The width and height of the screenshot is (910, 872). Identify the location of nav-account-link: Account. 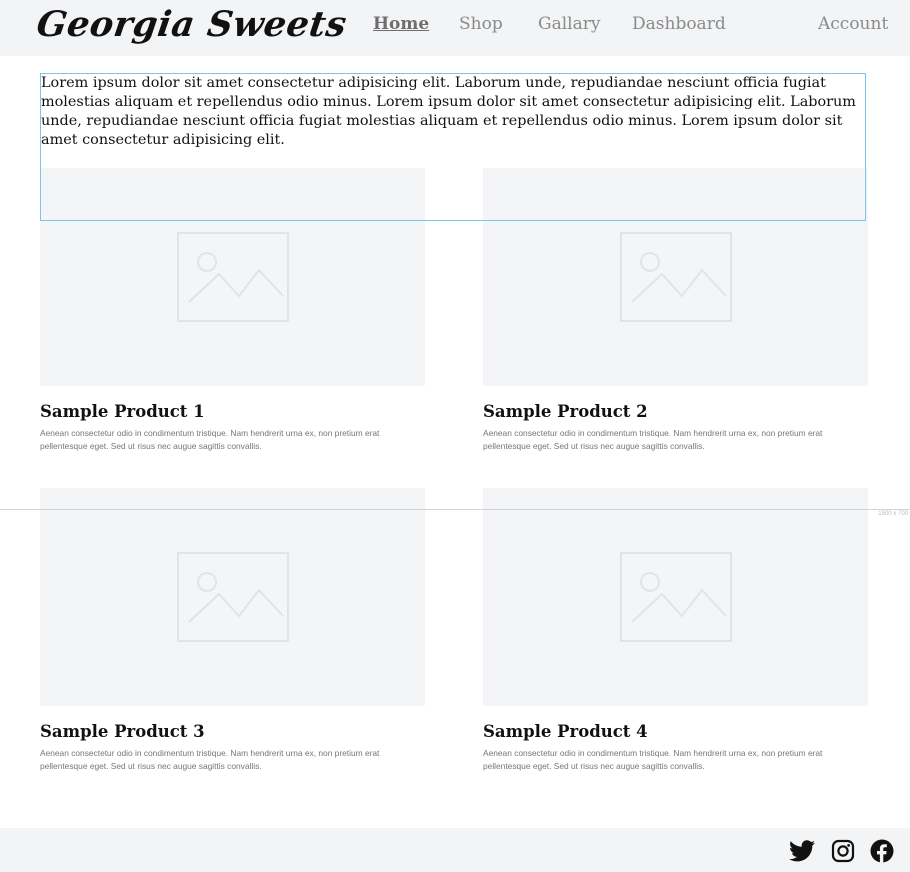
(853, 24).